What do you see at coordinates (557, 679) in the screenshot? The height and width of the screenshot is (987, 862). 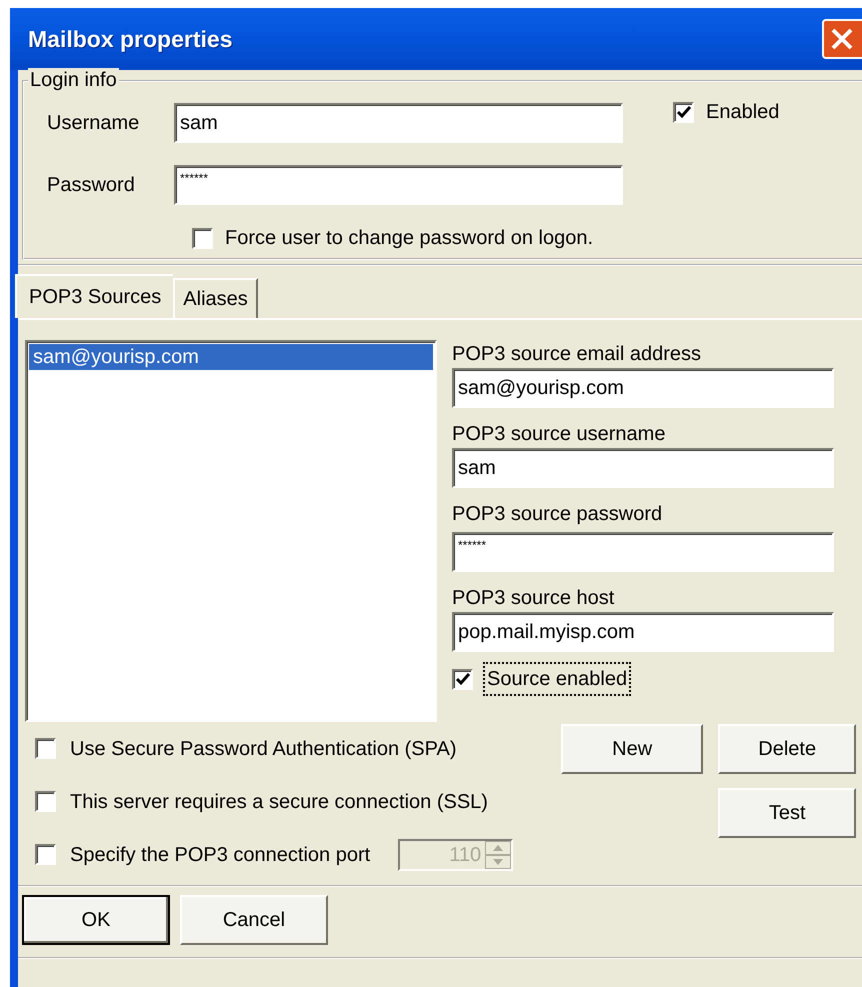 I see `checkbox-label: Source enabled` at bounding box center [557, 679].